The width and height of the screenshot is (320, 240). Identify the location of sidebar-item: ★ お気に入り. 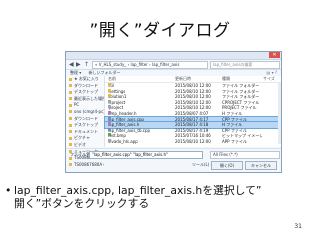
(85, 79).